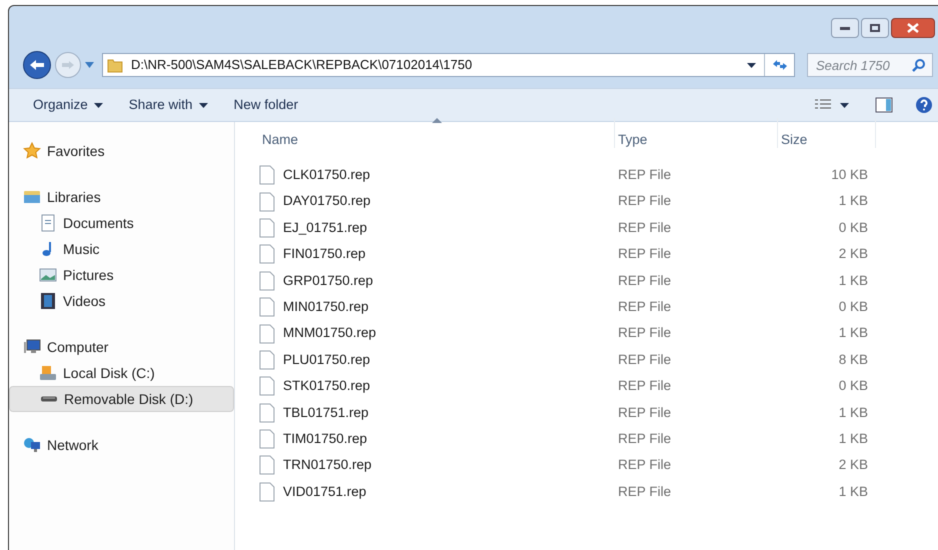  I want to click on file-row: EJ_01751.rep REP File 0 KB, so click(598, 228).